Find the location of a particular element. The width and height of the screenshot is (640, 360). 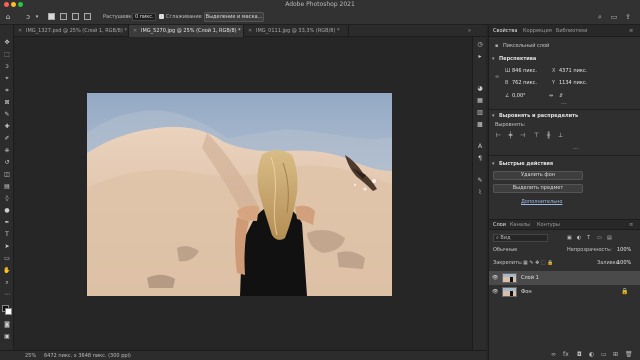

more-link: Дополнительно is located at coordinates (541, 202).